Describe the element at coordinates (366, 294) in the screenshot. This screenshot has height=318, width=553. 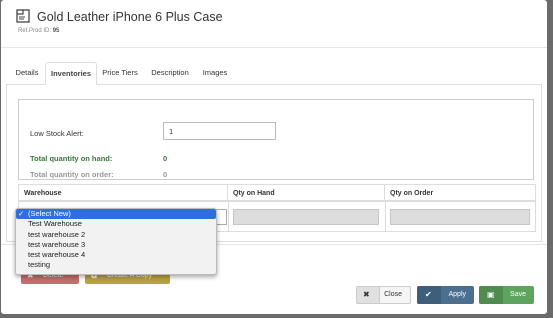
I see `close-icon: ✖` at that location.